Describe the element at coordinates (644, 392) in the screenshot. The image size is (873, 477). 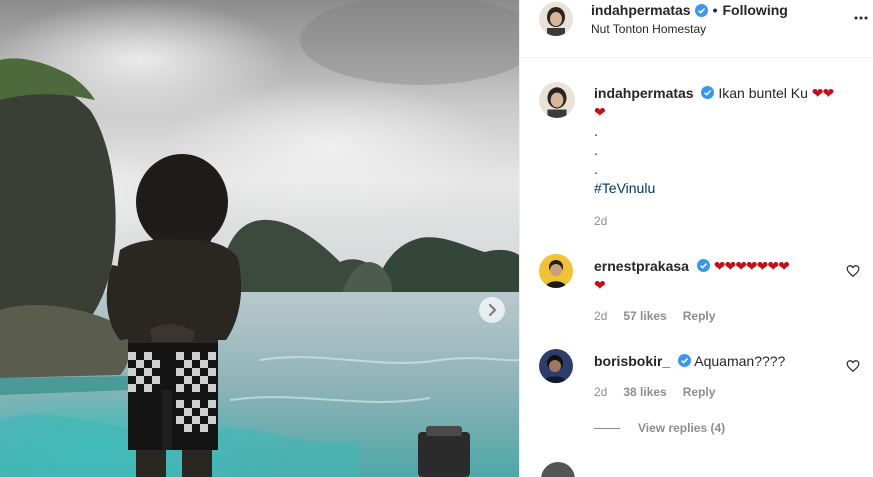
I see `comment-likes: 38 likes` at that location.